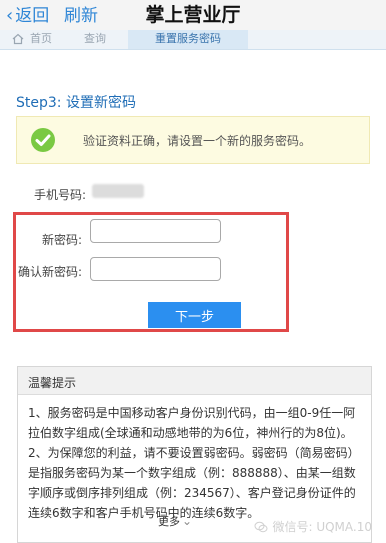 The image size is (386, 543). I want to click on top-bar: ‹ 返回 刷新 掌上营业厅, so click(193, 15).